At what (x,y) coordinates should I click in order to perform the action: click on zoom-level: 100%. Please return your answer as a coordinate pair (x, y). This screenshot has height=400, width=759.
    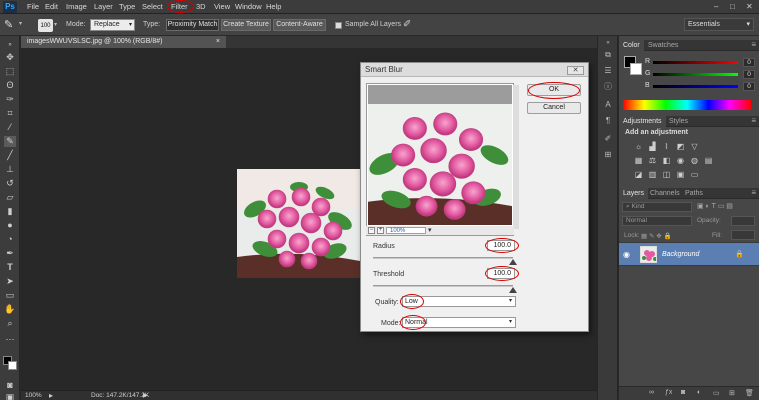
    Looking at the image, I should click on (33, 395).